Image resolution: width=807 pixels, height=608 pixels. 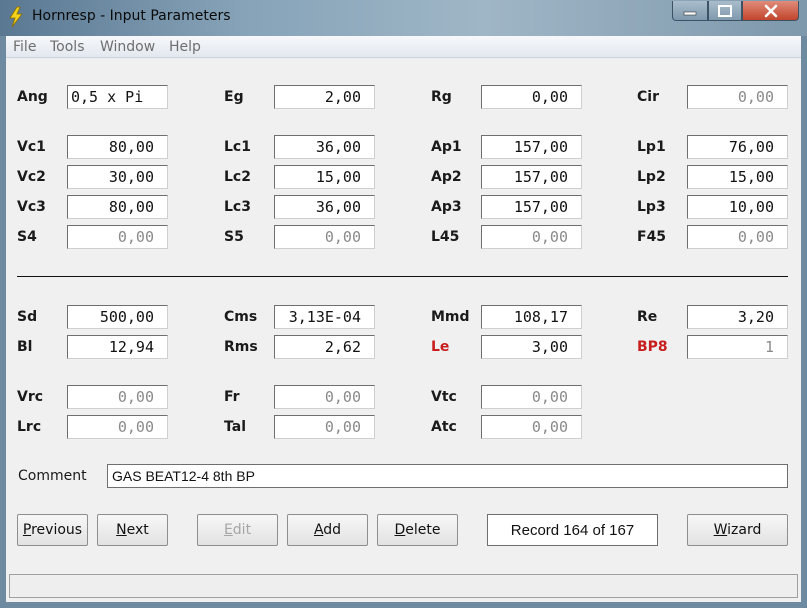 What do you see at coordinates (531, 397) in the screenshot?
I see `param-field-vtc: 0,00` at bounding box center [531, 397].